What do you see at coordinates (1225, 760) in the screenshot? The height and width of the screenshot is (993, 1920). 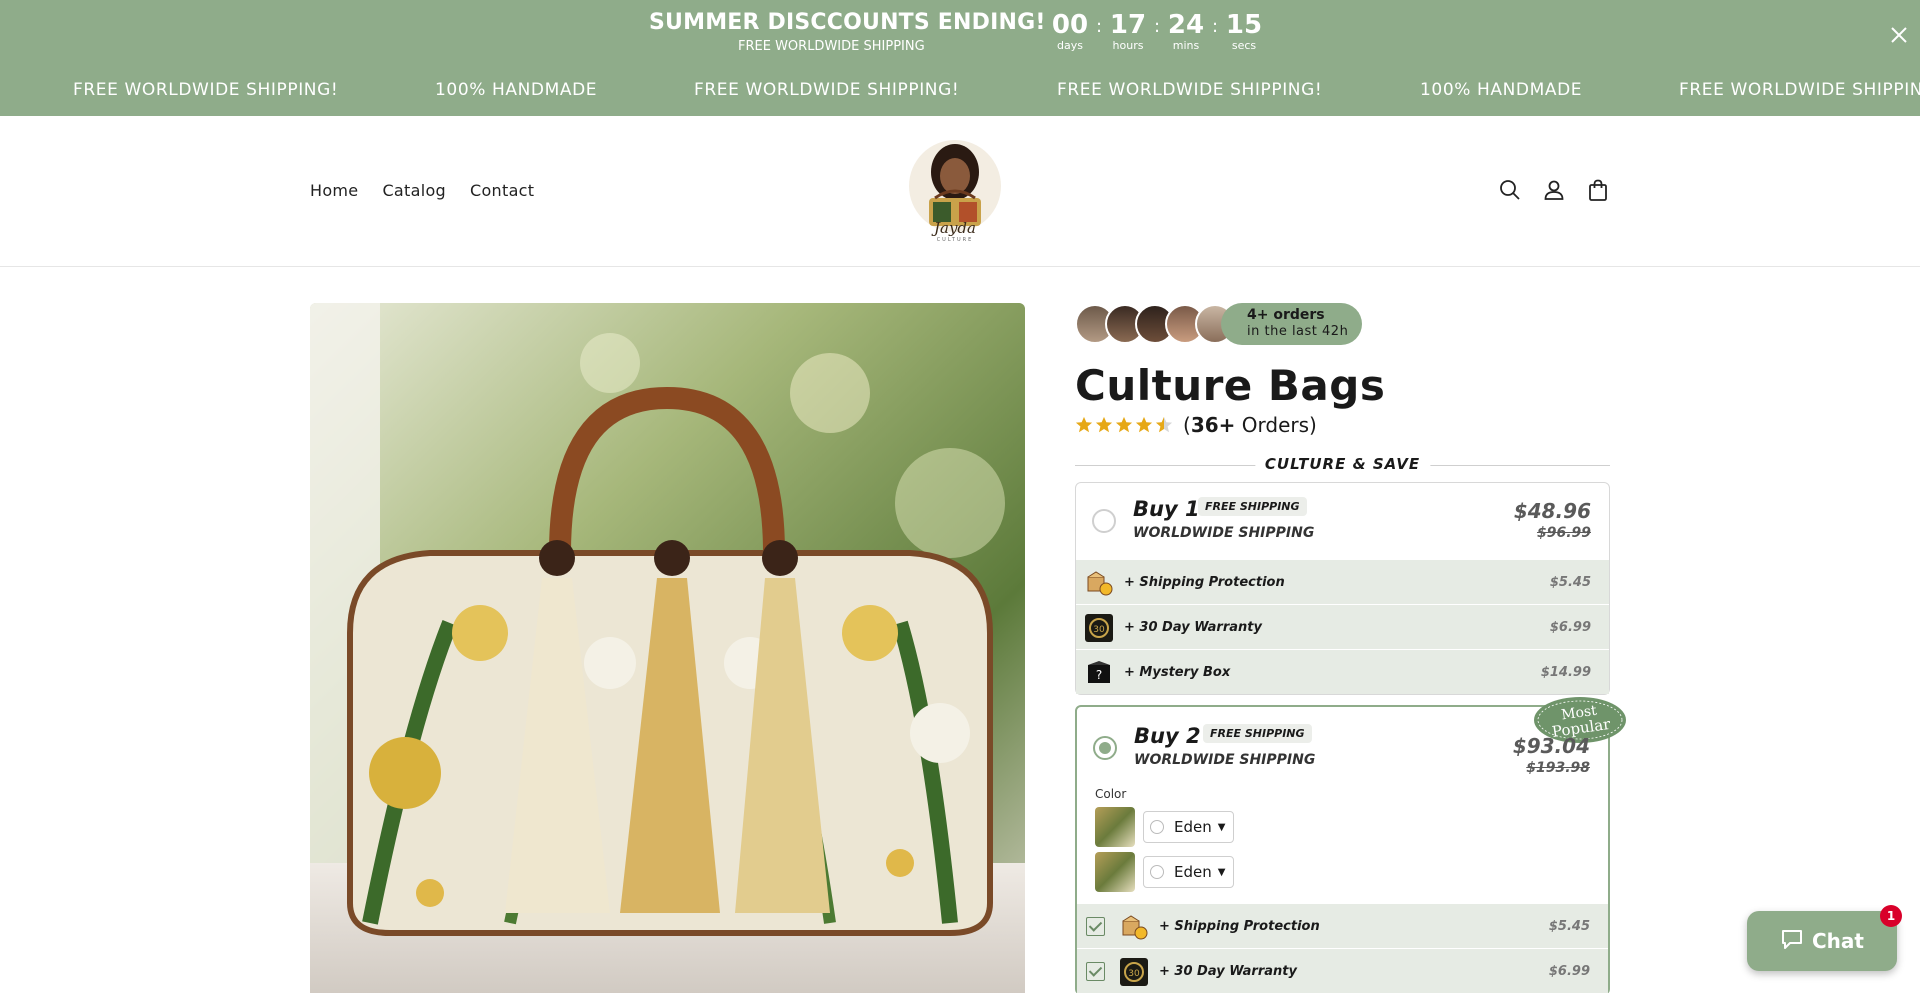 I see `bundle-shipping: WORLDWIDE SHIPPING` at bounding box center [1225, 760].